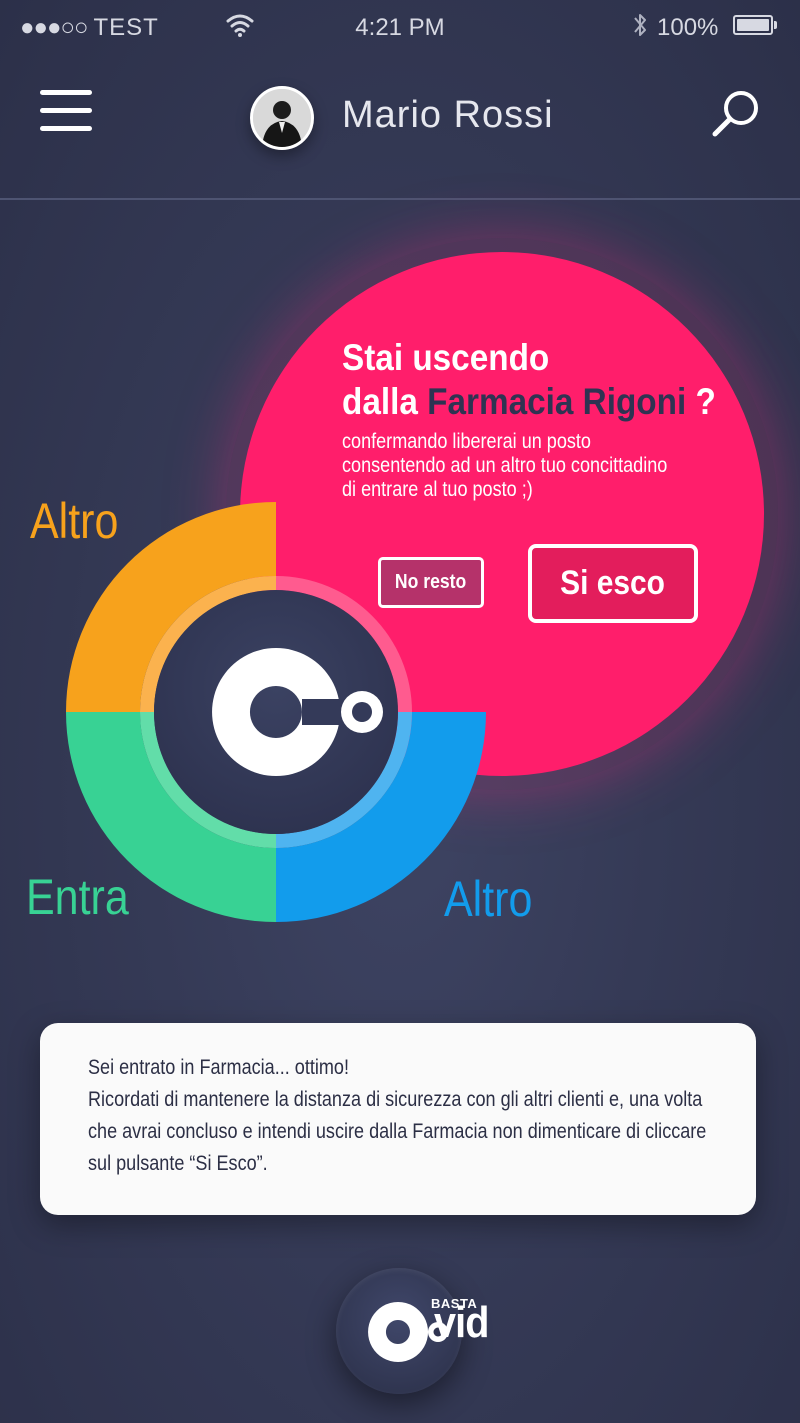  I want to click on search-icon, so click(736, 114).